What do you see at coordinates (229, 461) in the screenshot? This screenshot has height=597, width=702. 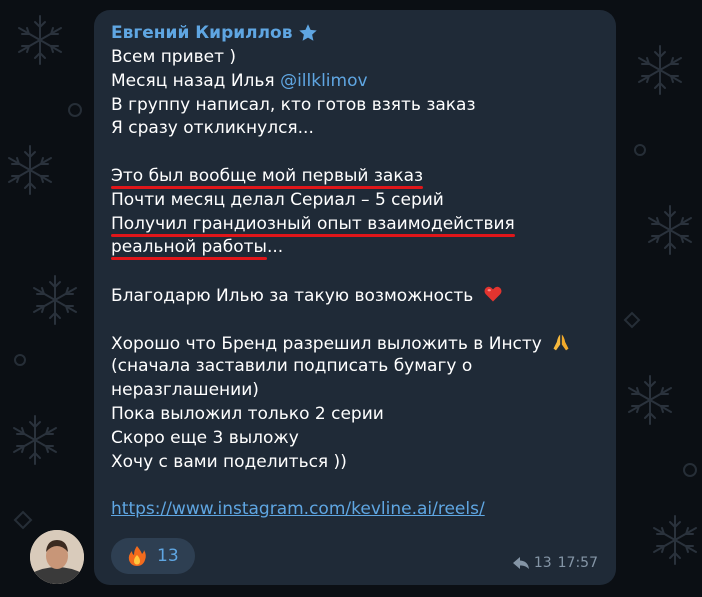 I see `text-line: Хочу с вами поделиться ))` at bounding box center [229, 461].